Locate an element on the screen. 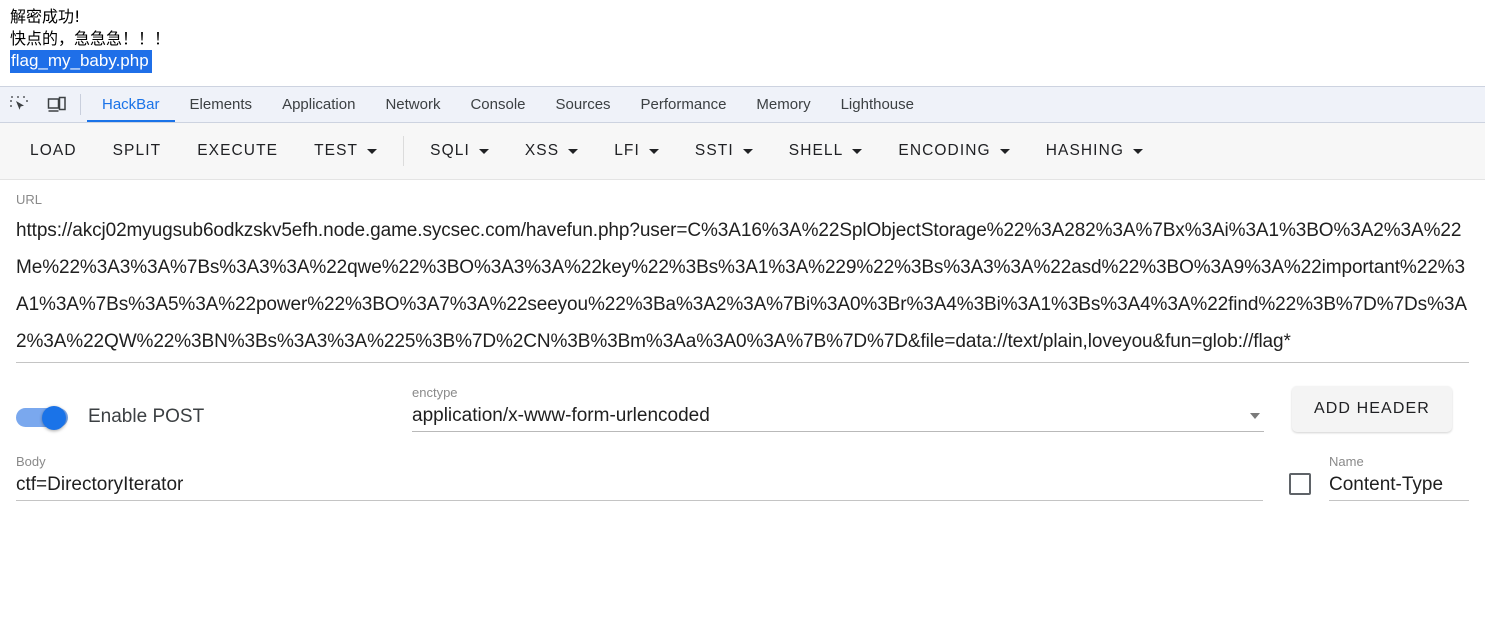 The width and height of the screenshot is (1485, 636). page-output-line-2: 快点的，急急急！！！ is located at coordinates (90, 38).